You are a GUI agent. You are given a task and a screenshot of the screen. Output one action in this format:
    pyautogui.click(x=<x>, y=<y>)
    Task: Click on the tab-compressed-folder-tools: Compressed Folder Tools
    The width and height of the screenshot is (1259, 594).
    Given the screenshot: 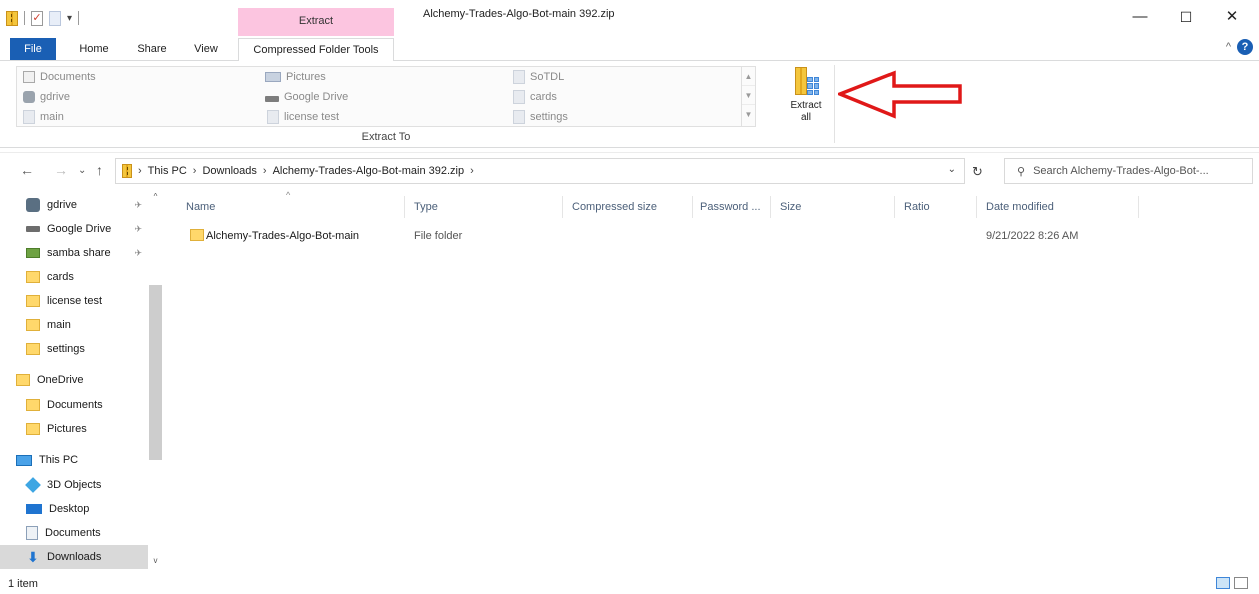 What is the action you would take?
    pyautogui.click(x=316, y=50)
    